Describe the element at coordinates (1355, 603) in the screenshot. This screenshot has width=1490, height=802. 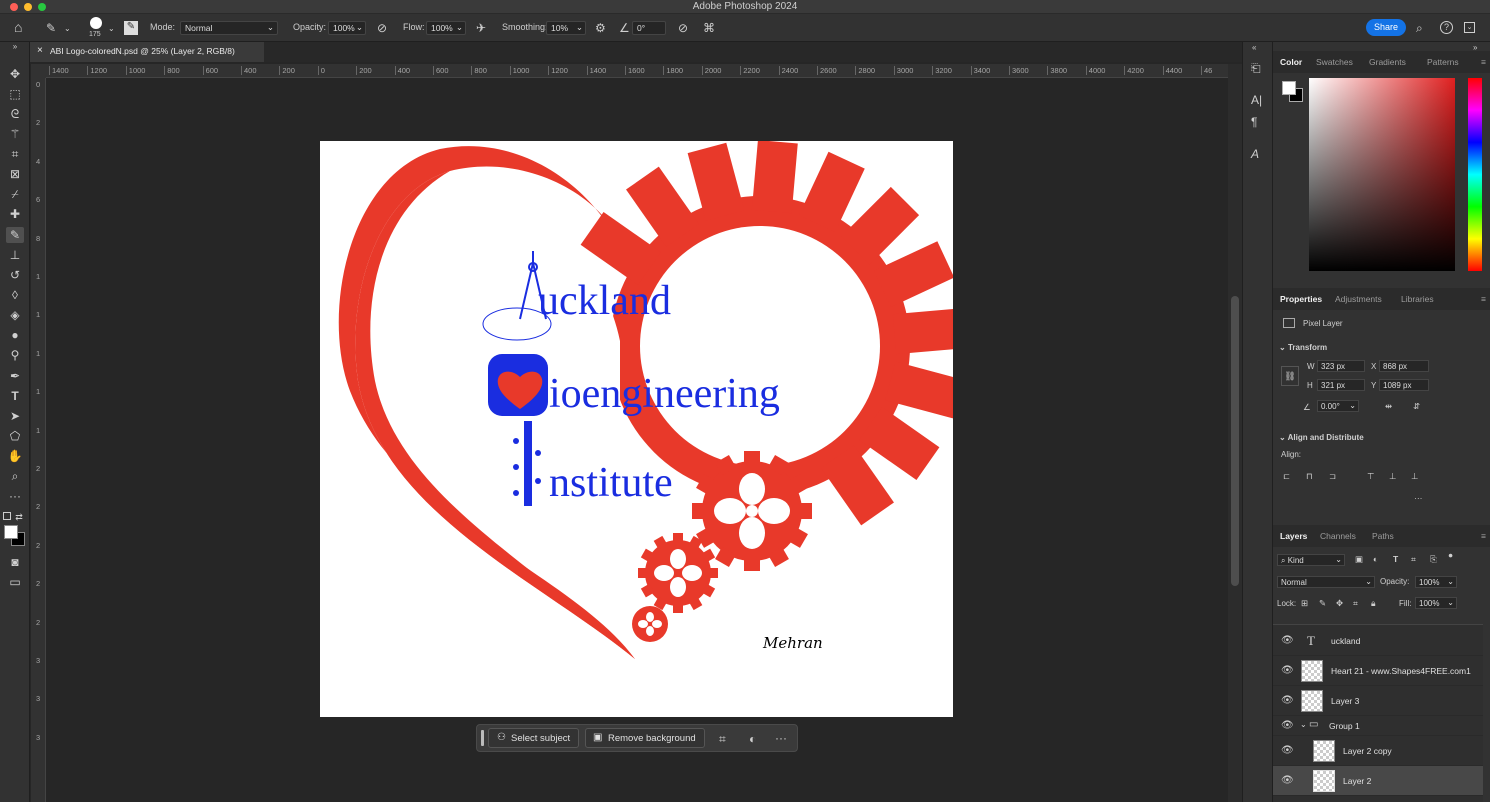
I see `lock-artboard-icon: ⌗` at that location.